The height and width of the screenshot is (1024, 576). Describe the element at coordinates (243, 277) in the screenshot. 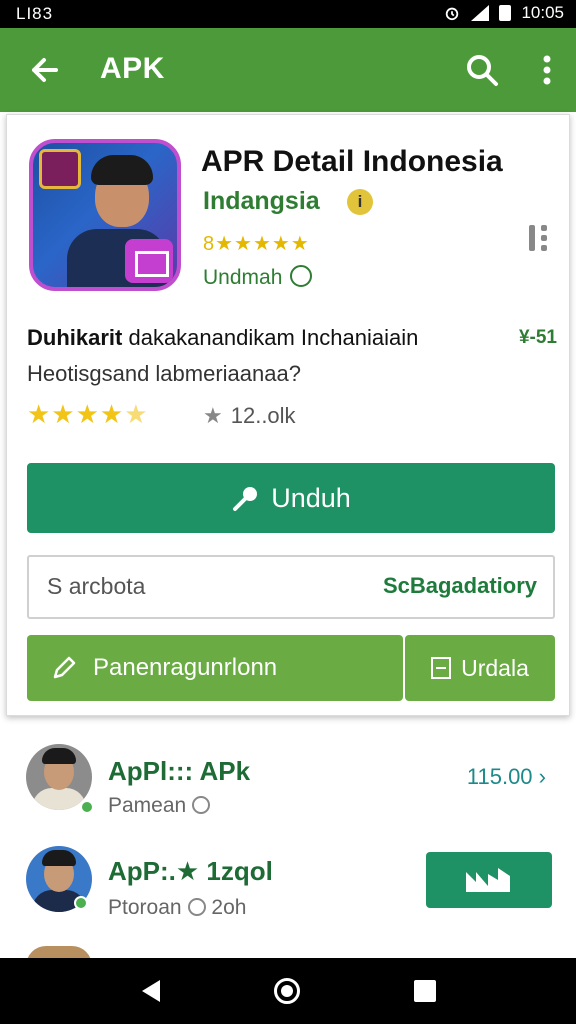

I see `install-label: Undmah` at that location.